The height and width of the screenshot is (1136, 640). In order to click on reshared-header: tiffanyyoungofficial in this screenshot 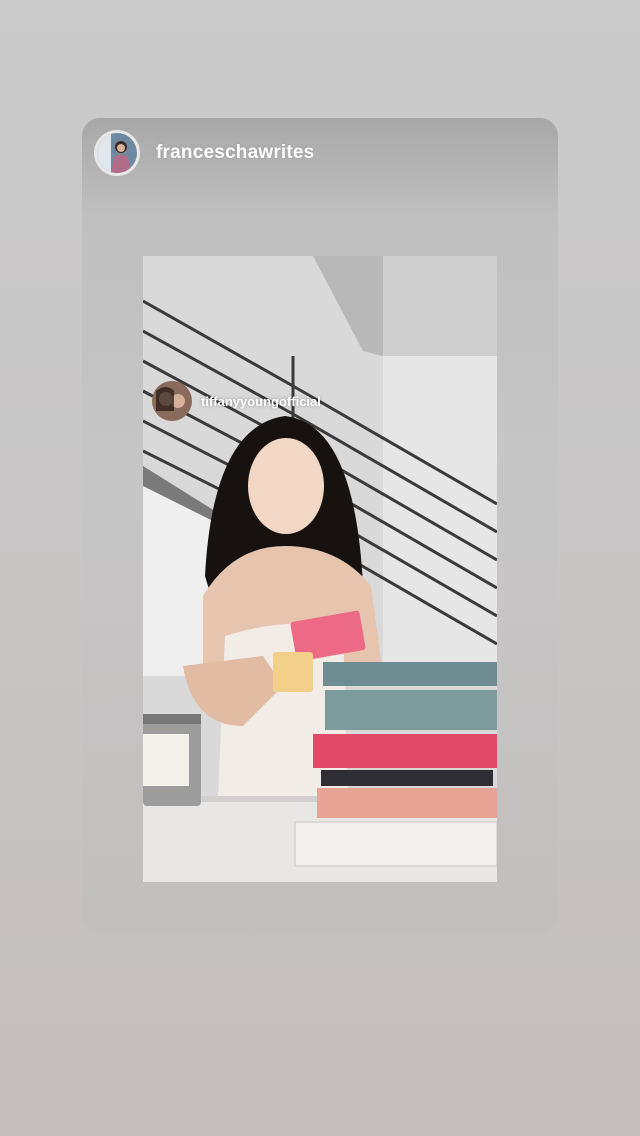, I will do `click(236, 401)`.